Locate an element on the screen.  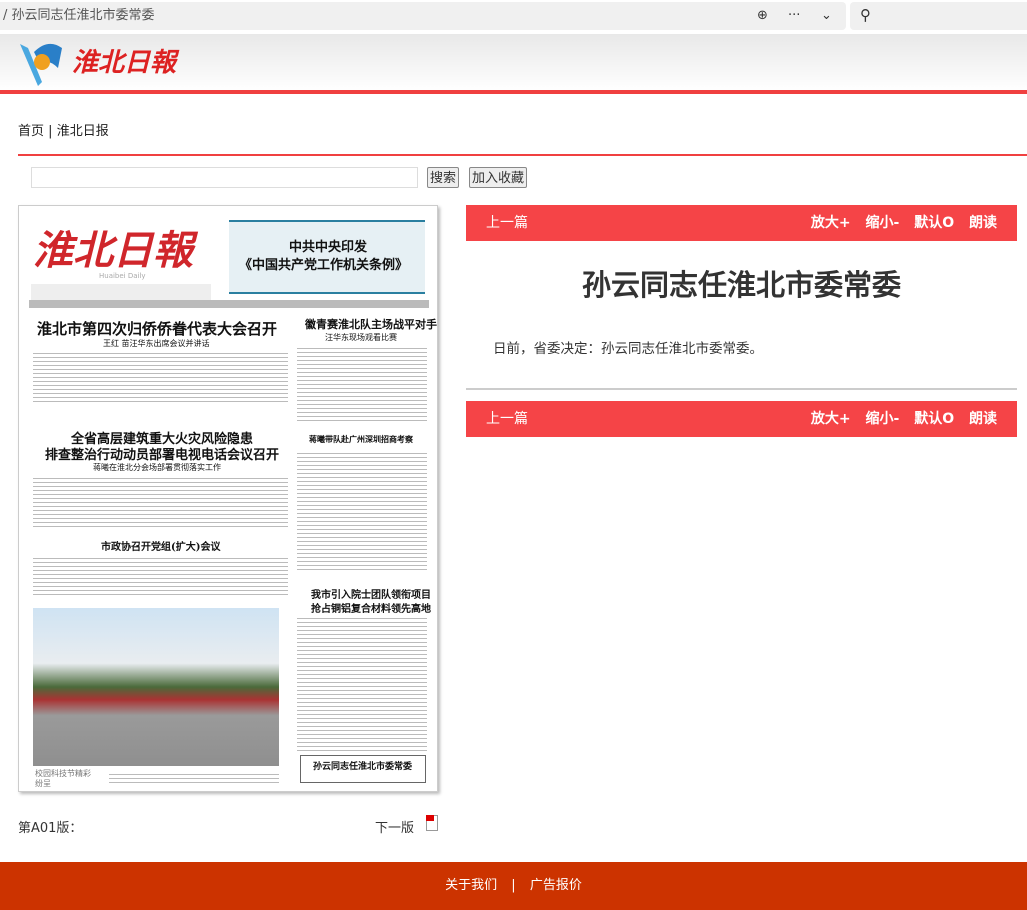
pdf-icon is located at coordinates (432, 823).